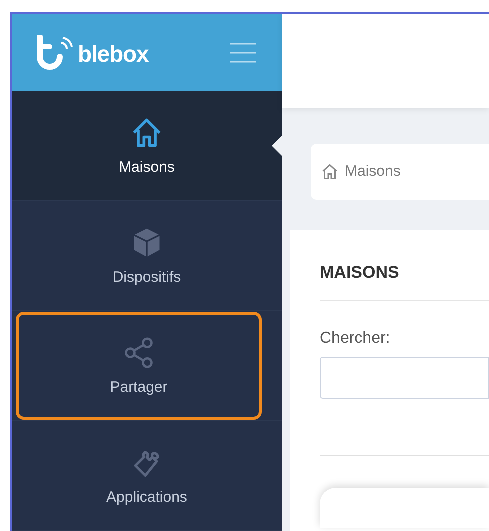  I want to click on search-label: Chercher:, so click(356, 339).